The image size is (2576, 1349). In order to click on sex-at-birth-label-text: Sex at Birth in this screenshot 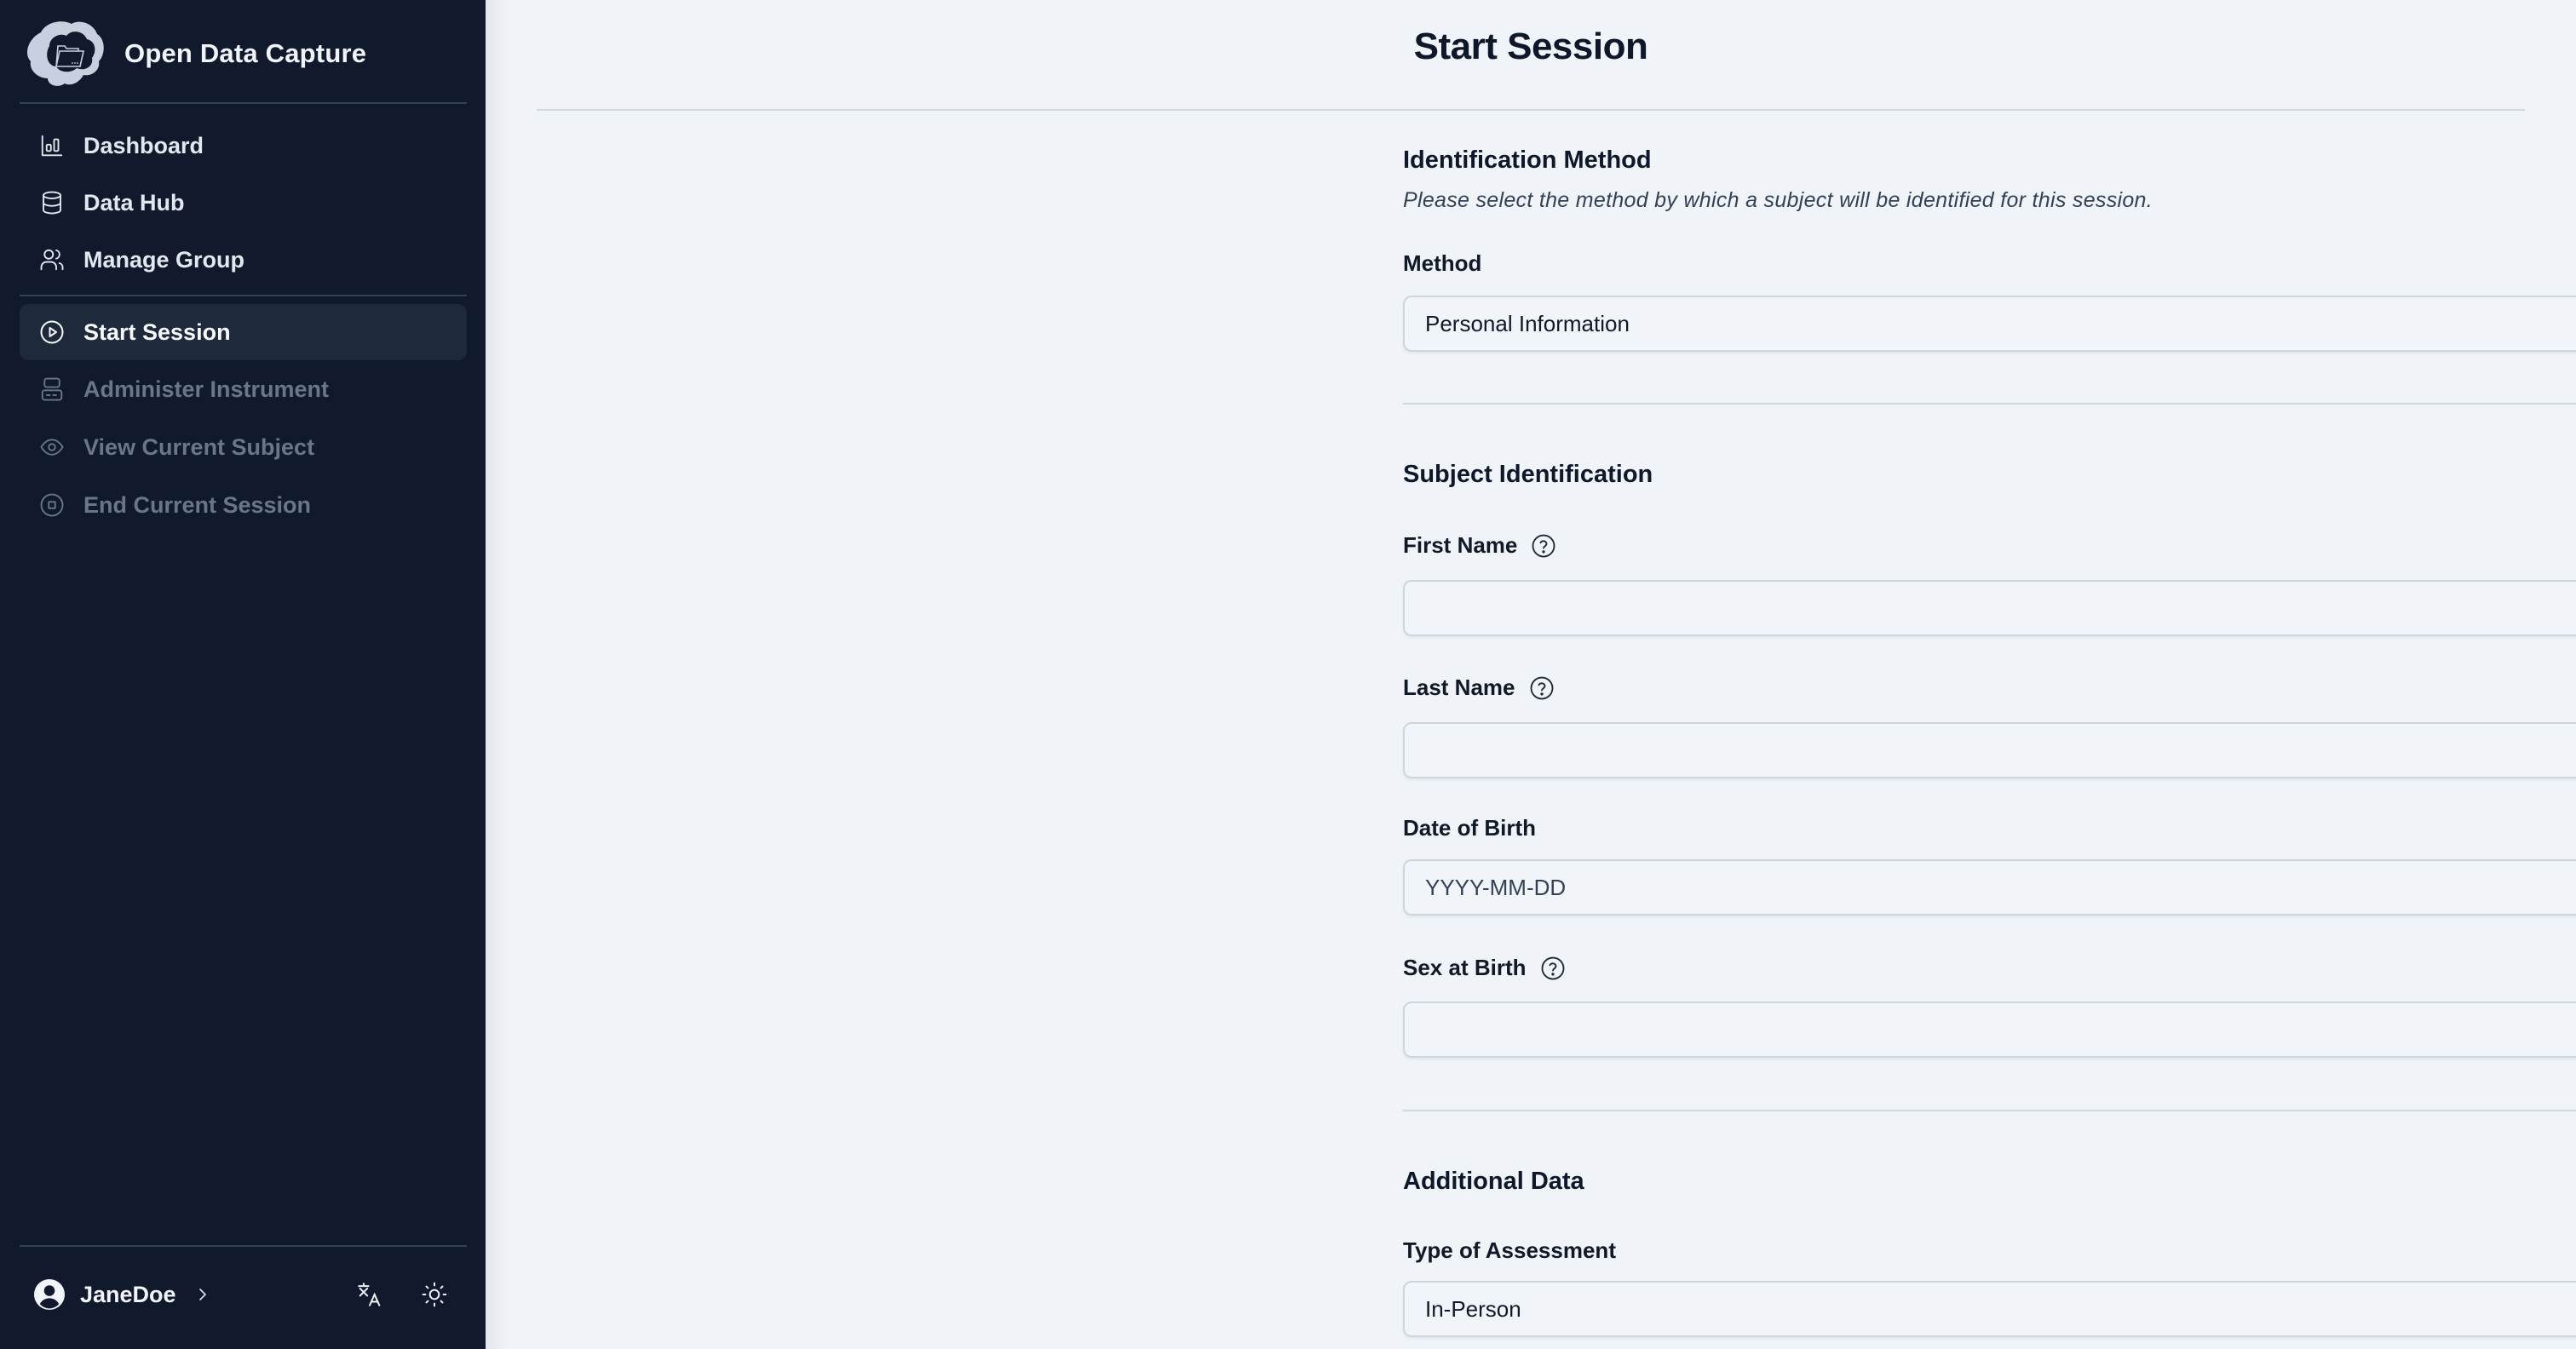, I will do `click(1465, 967)`.